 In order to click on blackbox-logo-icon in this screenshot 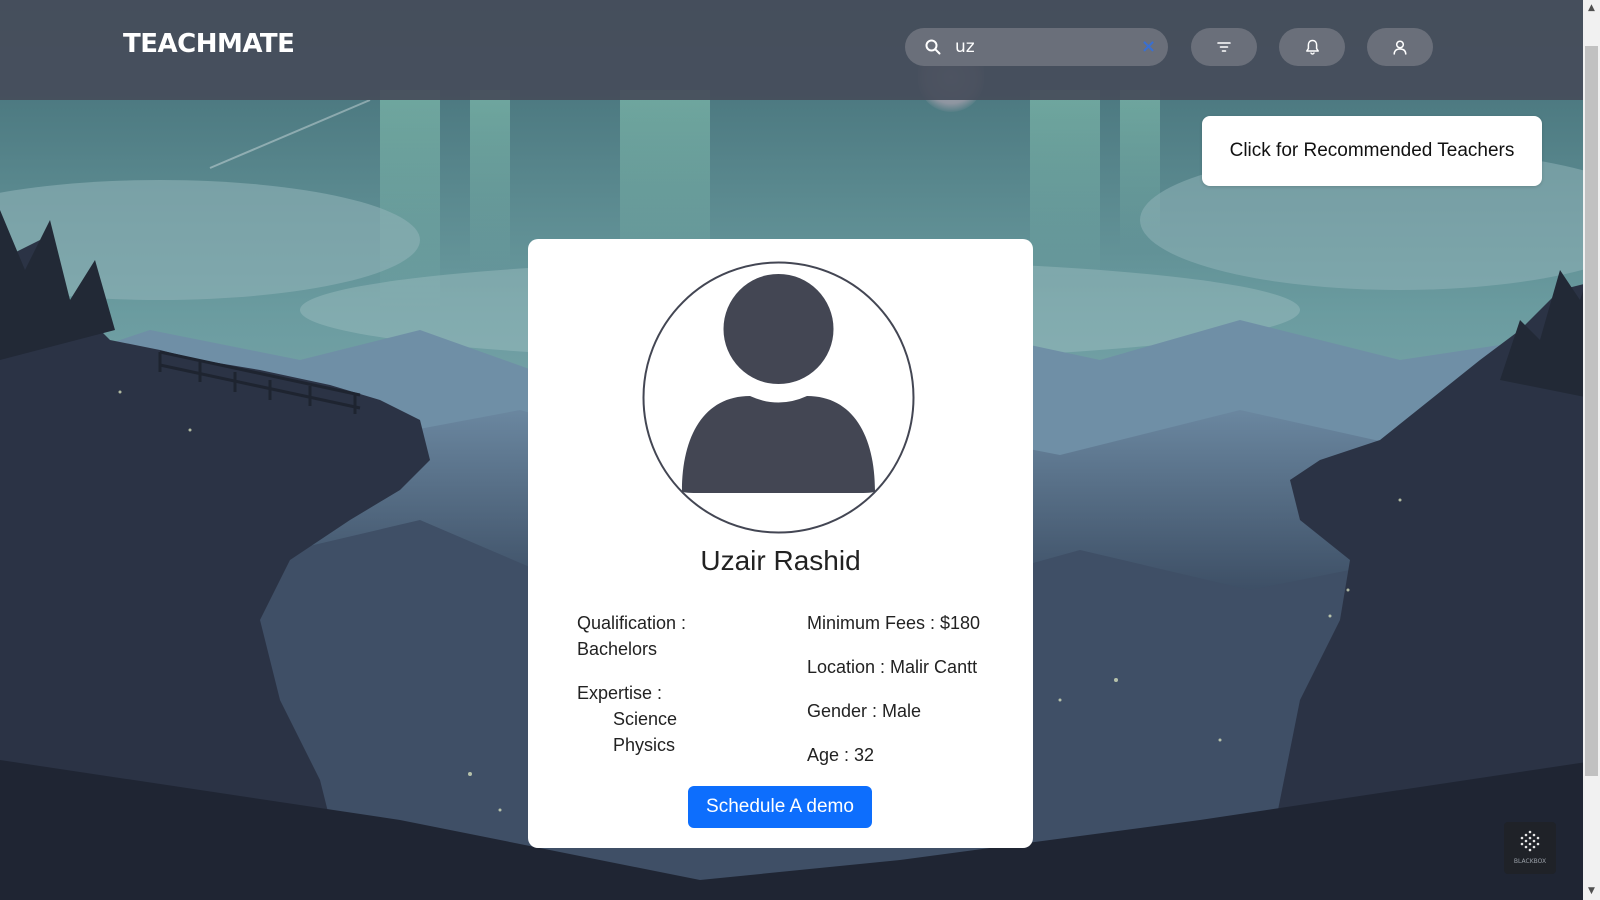, I will do `click(1530, 841)`.